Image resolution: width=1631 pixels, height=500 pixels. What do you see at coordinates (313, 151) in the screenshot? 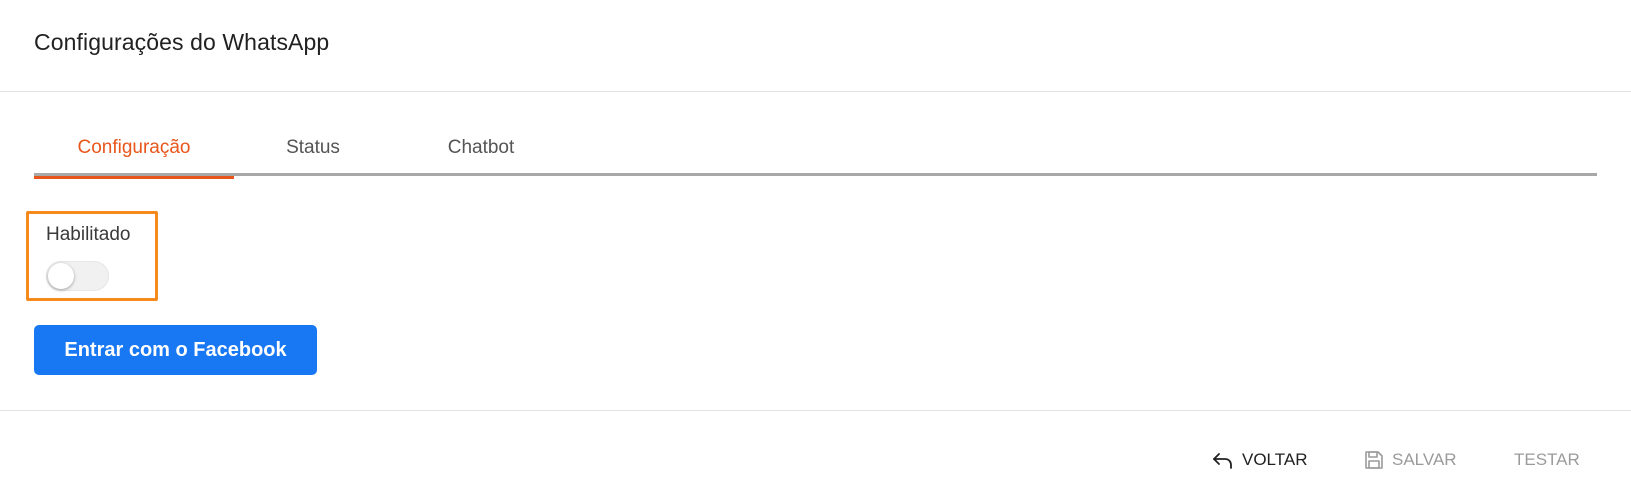
I see `tab-status: Status` at bounding box center [313, 151].